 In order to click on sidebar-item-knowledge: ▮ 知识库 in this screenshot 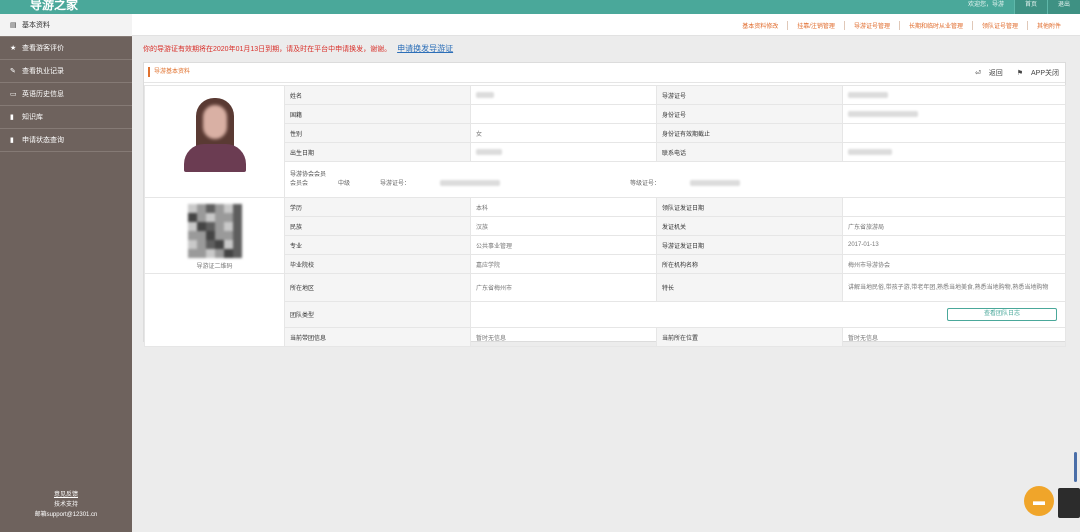, I will do `click(66, 117)`.